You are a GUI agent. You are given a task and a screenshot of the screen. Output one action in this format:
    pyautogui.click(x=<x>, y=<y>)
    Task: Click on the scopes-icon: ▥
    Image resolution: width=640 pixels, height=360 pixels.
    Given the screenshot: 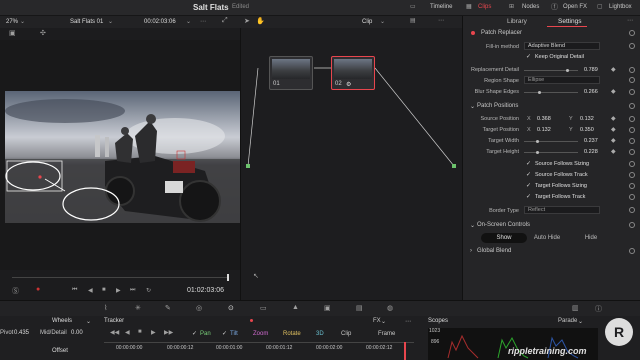 What is the action you would take?
    pyautogui.click(x=575, y=308)
    